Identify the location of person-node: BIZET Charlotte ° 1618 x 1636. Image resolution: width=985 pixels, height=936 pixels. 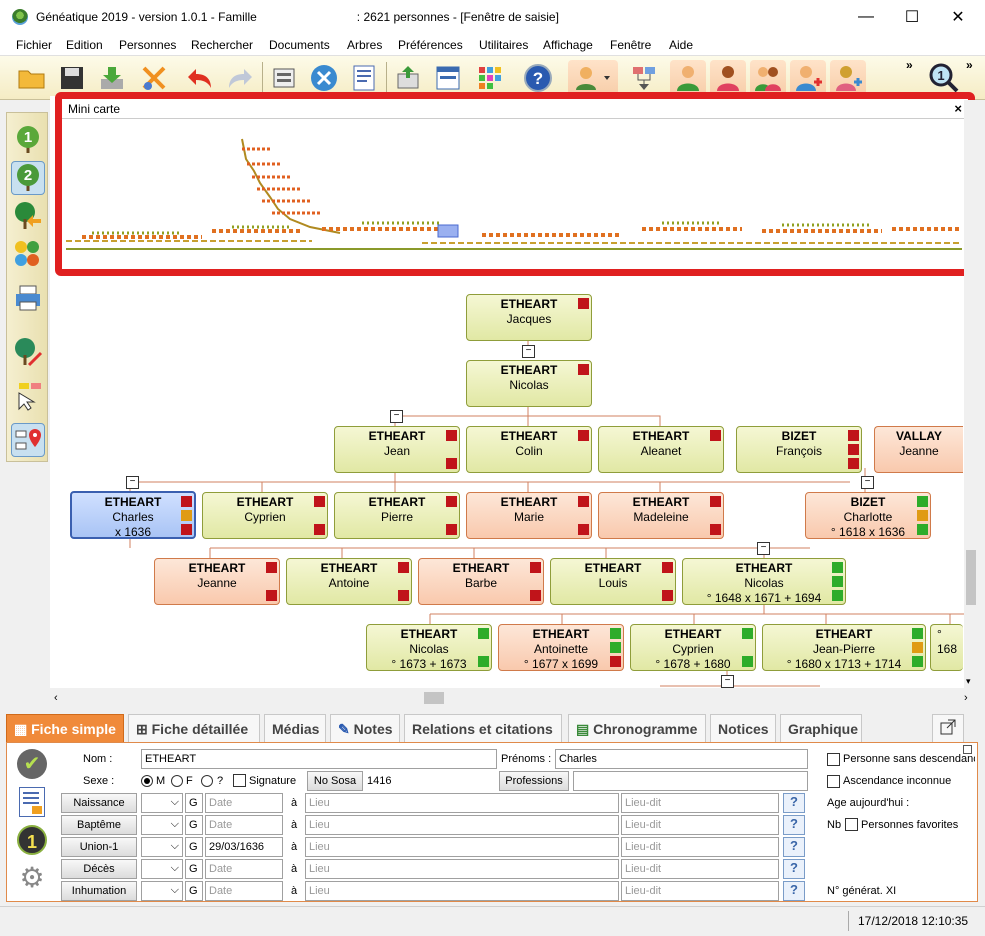
(868, 515).